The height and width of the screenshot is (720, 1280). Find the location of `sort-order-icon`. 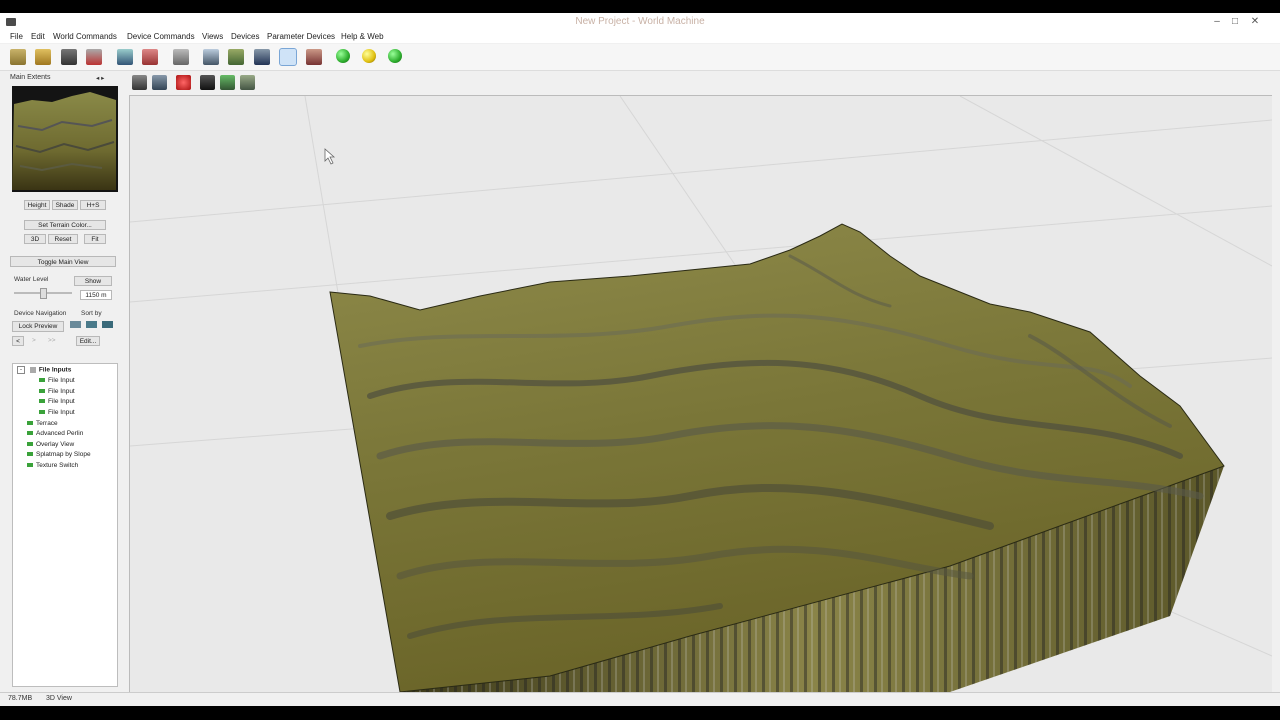

sort-order-icon is located at coordinates (107, 324).